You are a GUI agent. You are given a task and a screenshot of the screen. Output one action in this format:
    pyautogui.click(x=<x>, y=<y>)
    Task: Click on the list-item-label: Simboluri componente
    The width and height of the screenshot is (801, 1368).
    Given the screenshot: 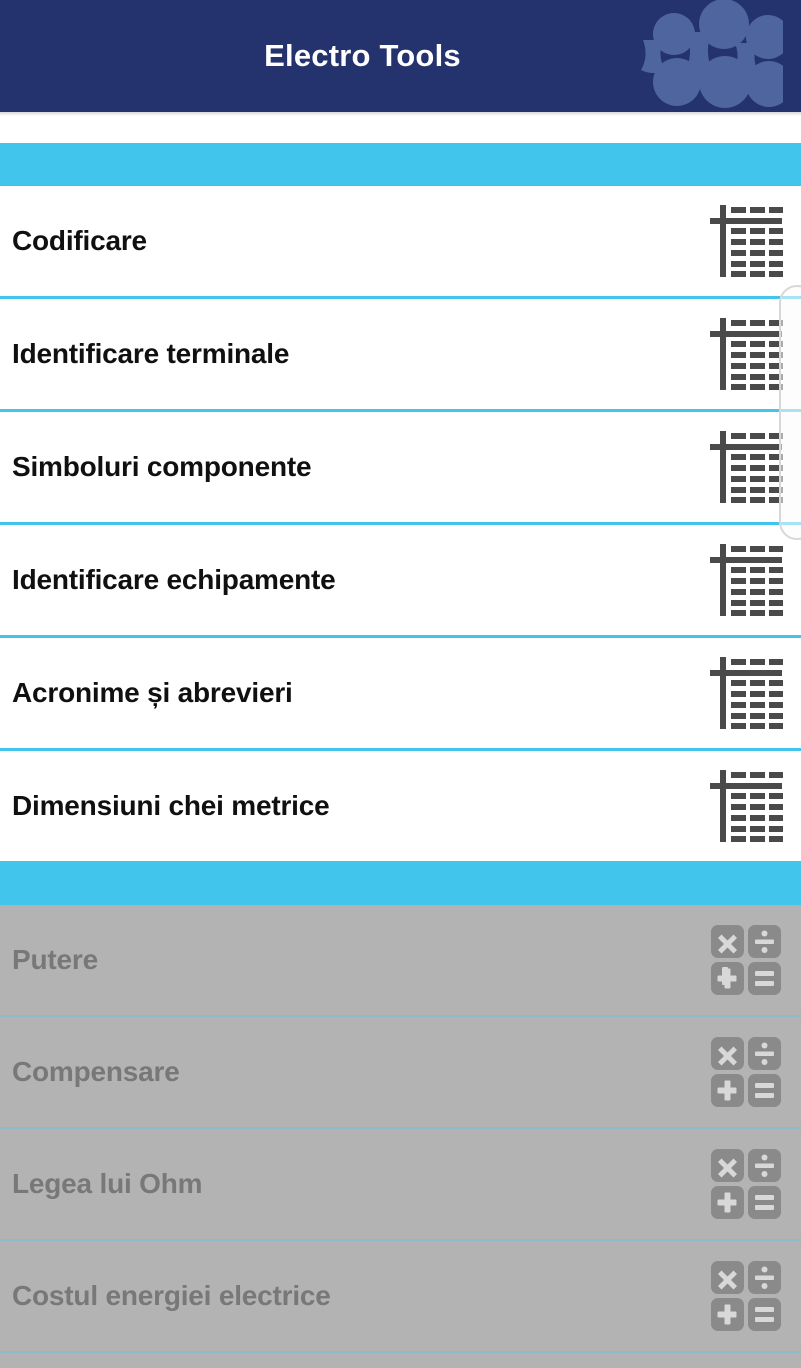 What is the action you would take?
    pyautogui.click(x=162, y=466)
    